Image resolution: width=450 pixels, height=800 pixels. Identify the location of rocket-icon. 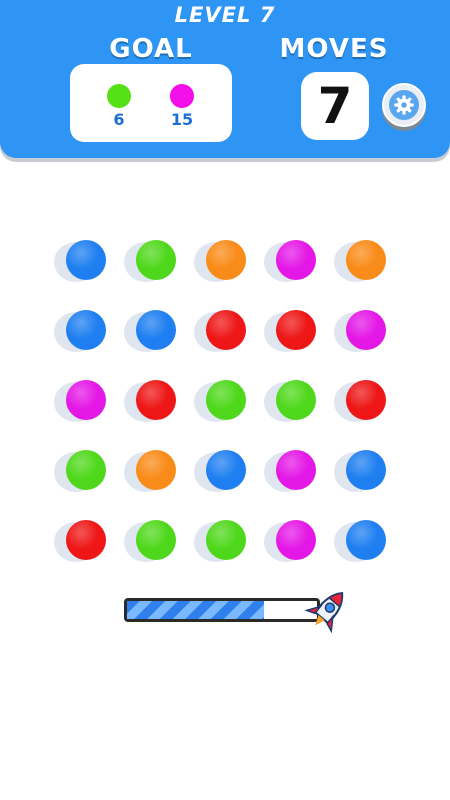
(324, 613).